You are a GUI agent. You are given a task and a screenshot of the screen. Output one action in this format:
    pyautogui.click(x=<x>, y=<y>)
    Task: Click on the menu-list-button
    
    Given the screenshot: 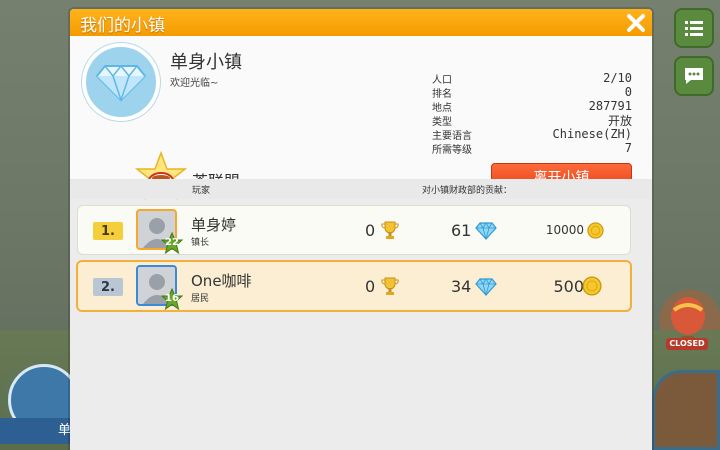 What is the action you would take?
    pyautogui.click(x=694, y=28)
    